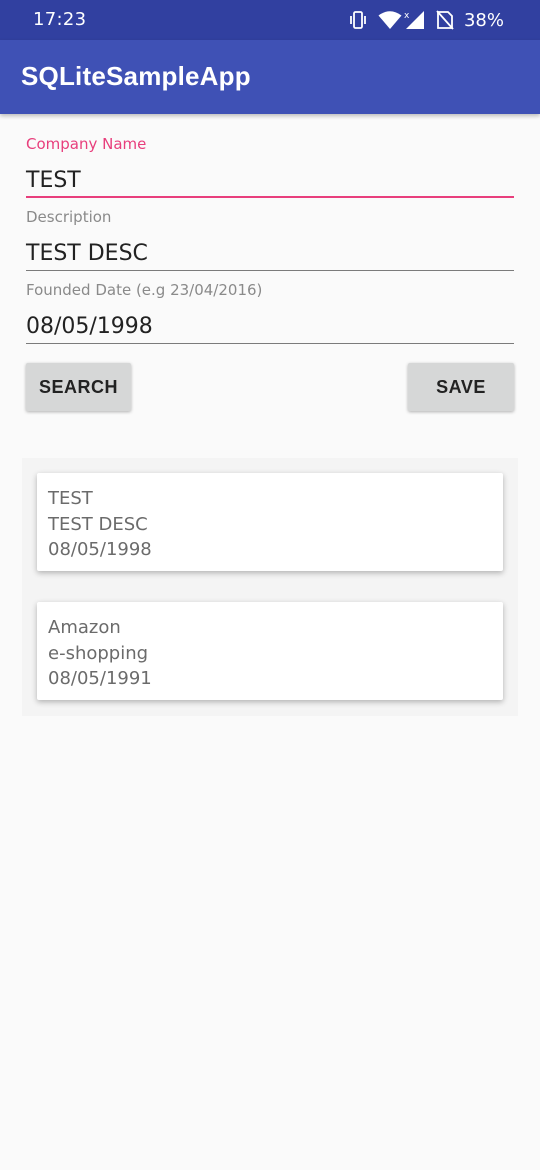 The height and width of the screenshot is (1170, 540). I want to click on company-name-label: Company Name, so click(86, 144).